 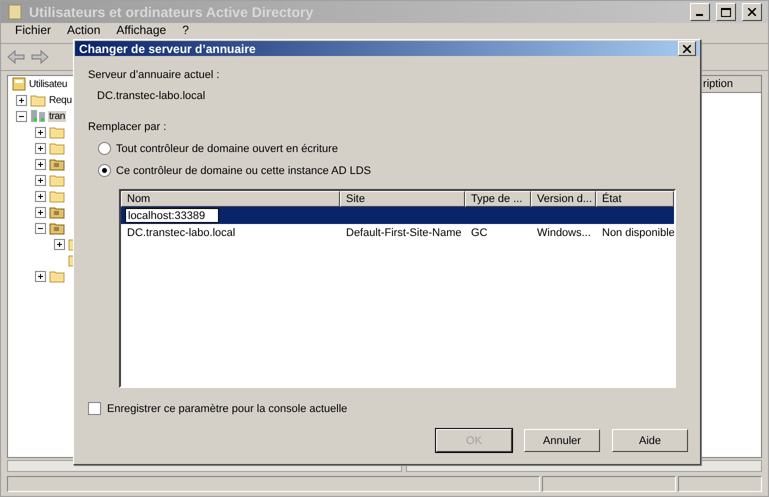 I want to click on maximize-button, so click(x=726, y=12).